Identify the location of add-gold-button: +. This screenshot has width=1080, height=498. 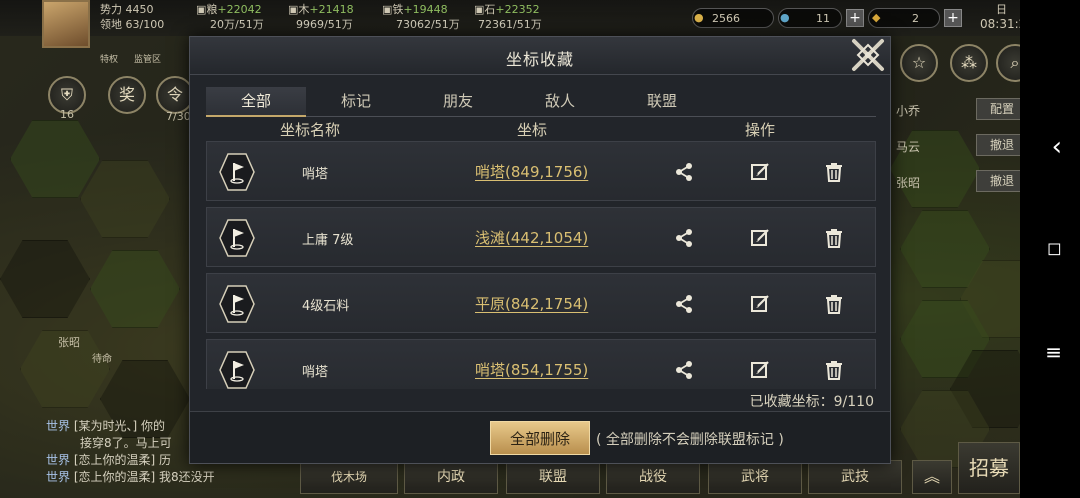
(953, 18).